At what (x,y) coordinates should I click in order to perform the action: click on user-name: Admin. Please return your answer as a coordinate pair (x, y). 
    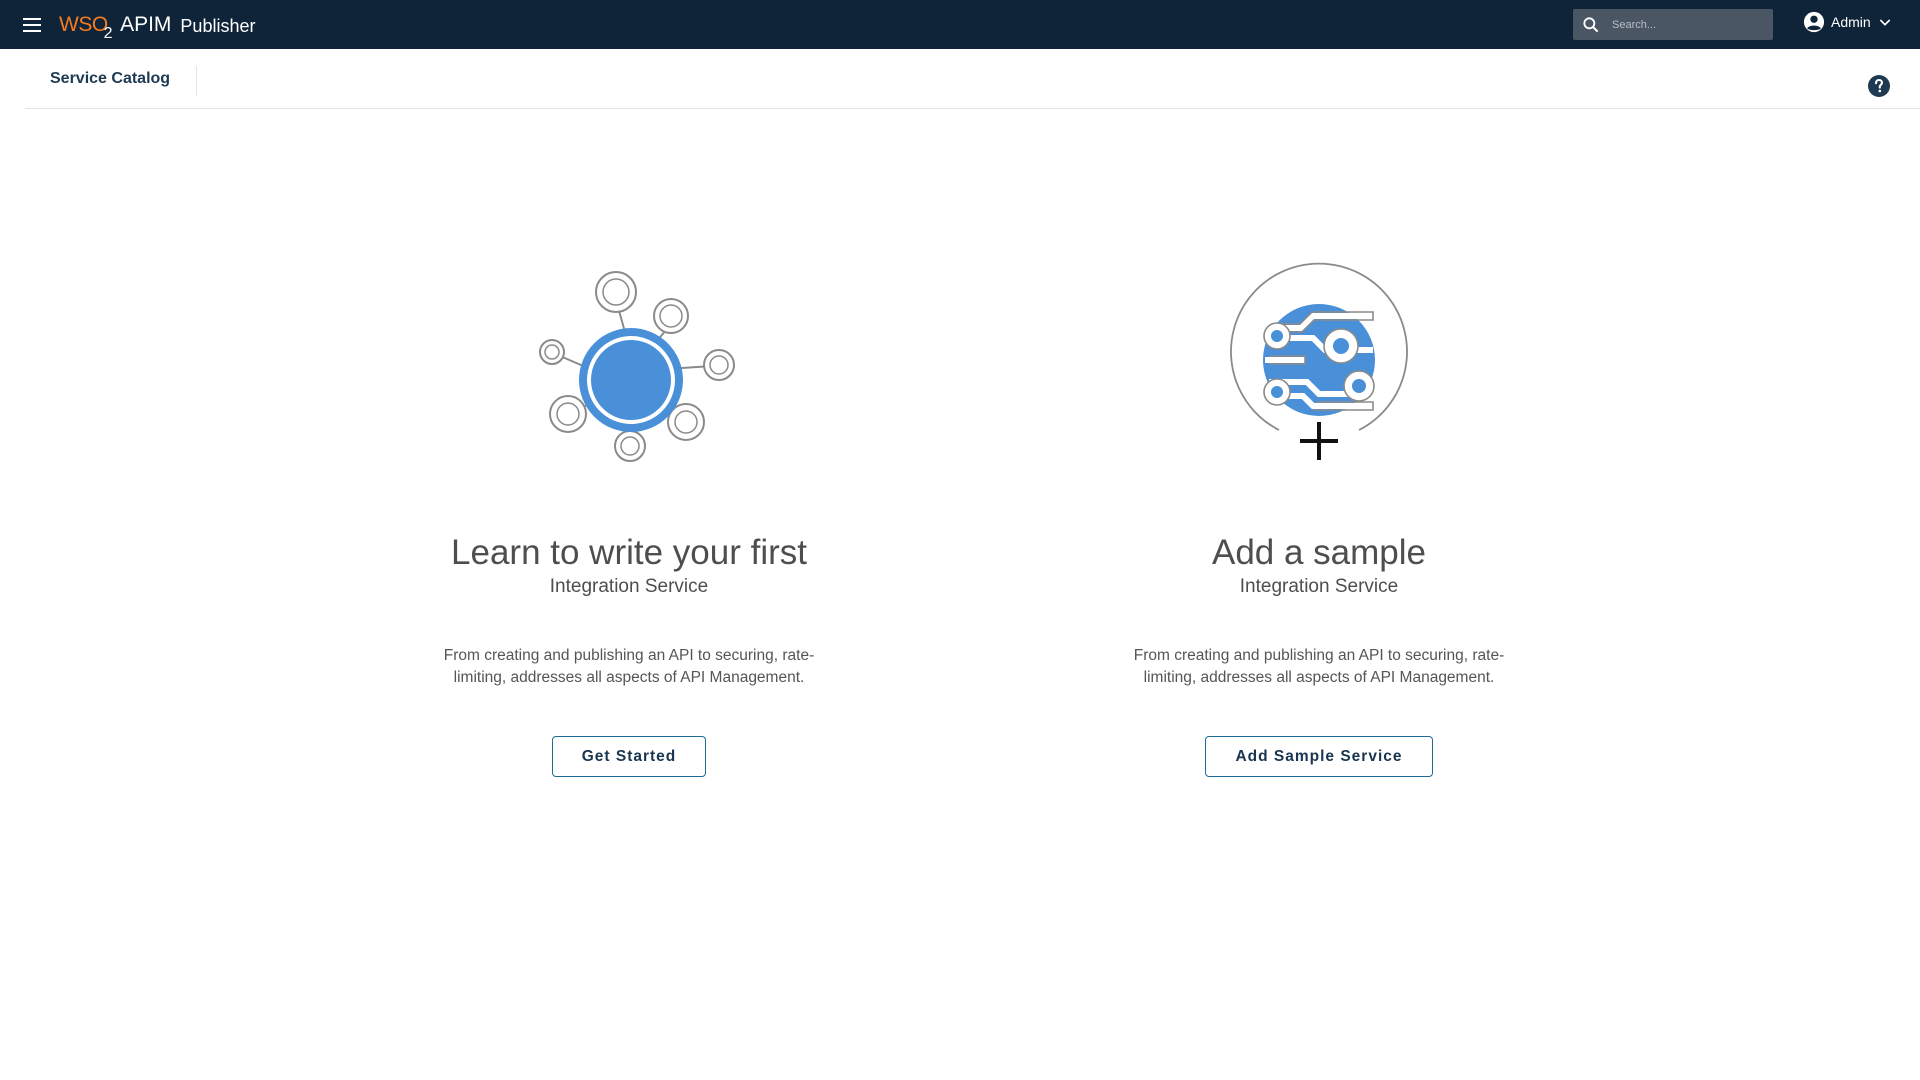
    Looking at the image, I should click on (1851, 22).